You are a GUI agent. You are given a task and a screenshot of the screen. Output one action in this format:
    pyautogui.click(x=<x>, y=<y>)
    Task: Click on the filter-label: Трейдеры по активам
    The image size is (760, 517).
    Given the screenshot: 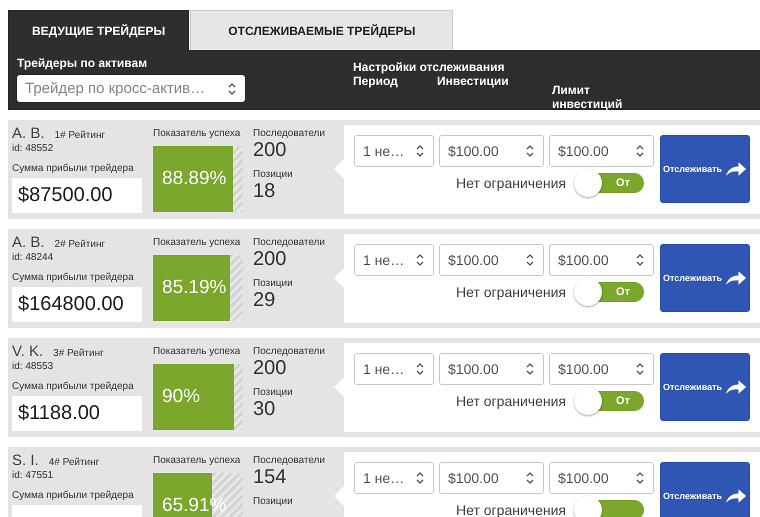 What is the action you would take?
    pyautogui.click(x=82, y=63)
    